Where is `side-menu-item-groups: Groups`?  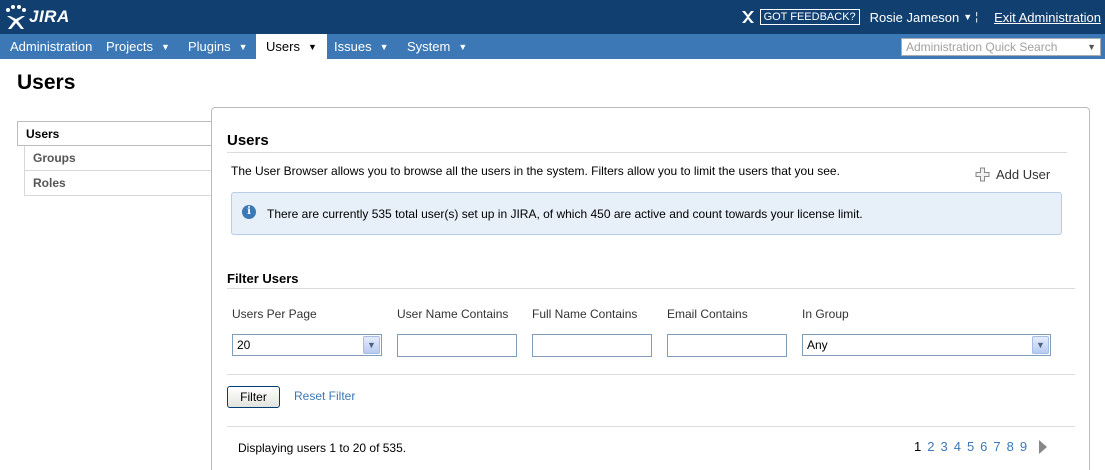
side-menu-item-groups: Groups is located at coordinates (118, 158).